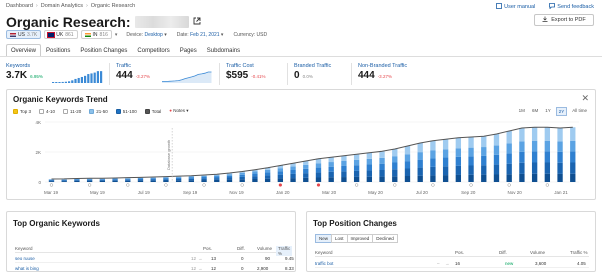 This screenshot has width=602, height=272. I want to click on filter-declined: Declined, so click(385, 238).